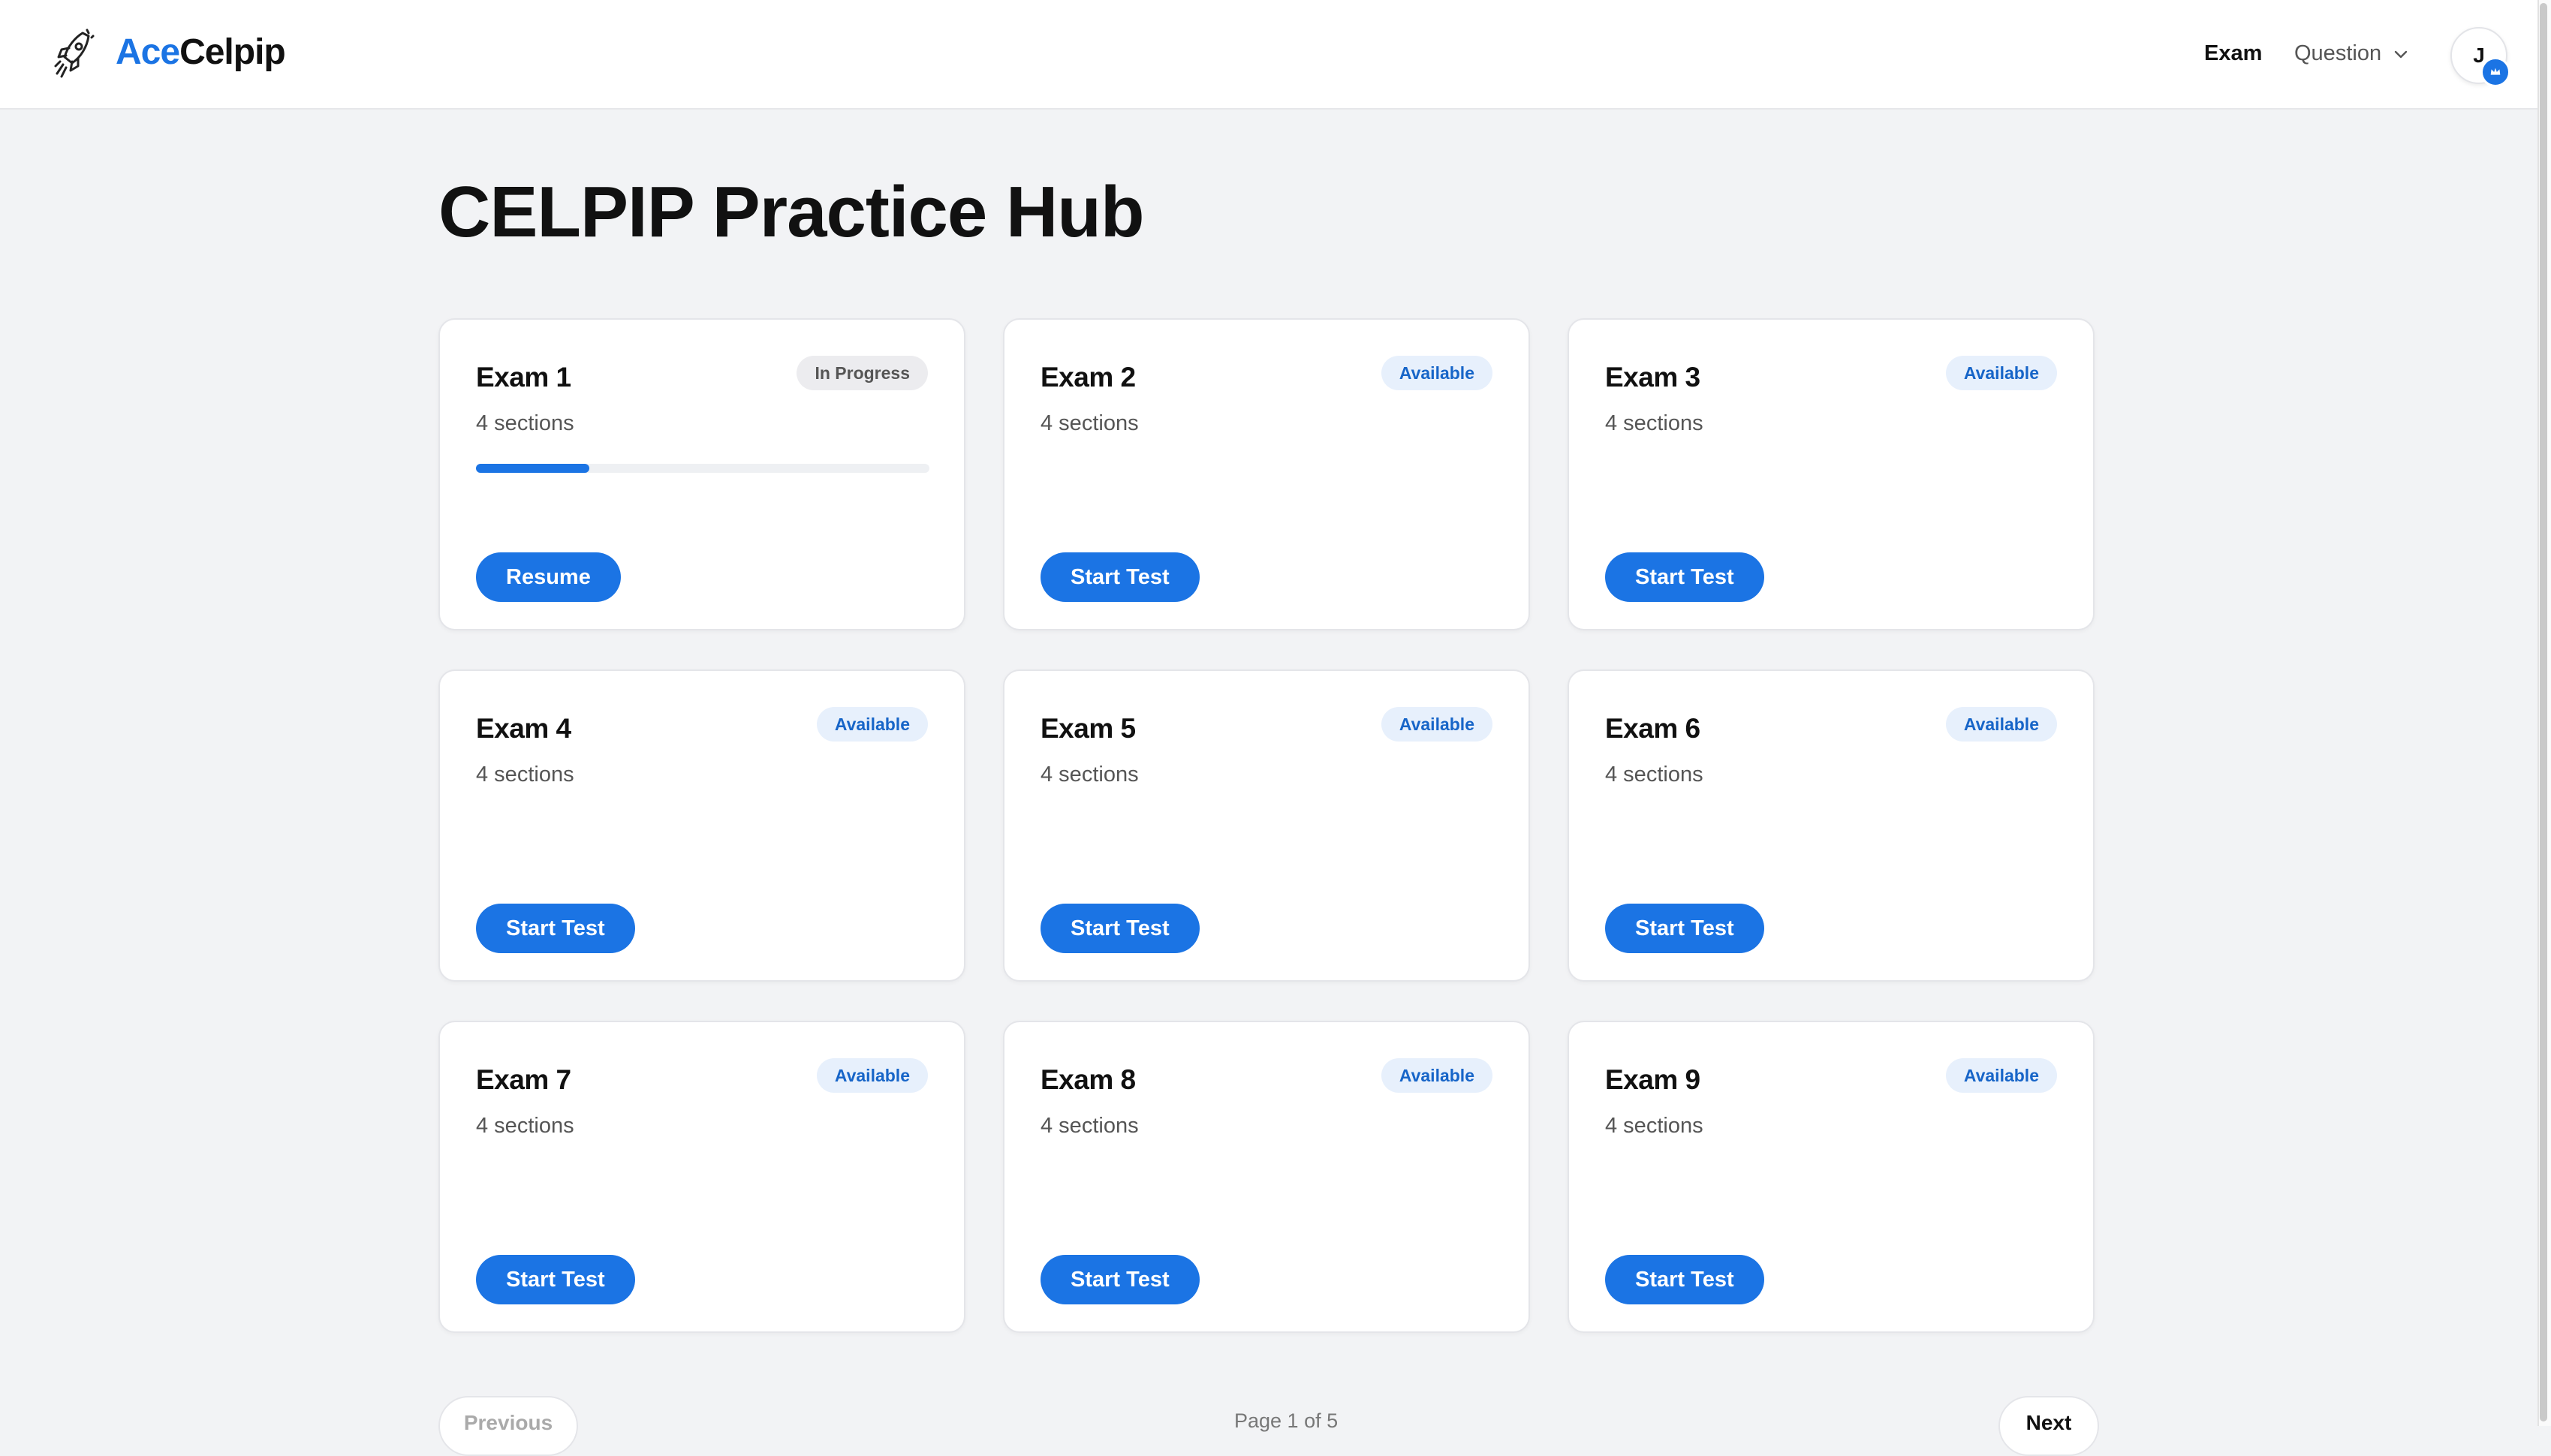 The image size is (2551, 1456). What do you see at coordinates (701, 825) in the screenshot?
I see `exam-card: Exam 4 Available 4 sections Start Test` at bounding box center [701, 825].